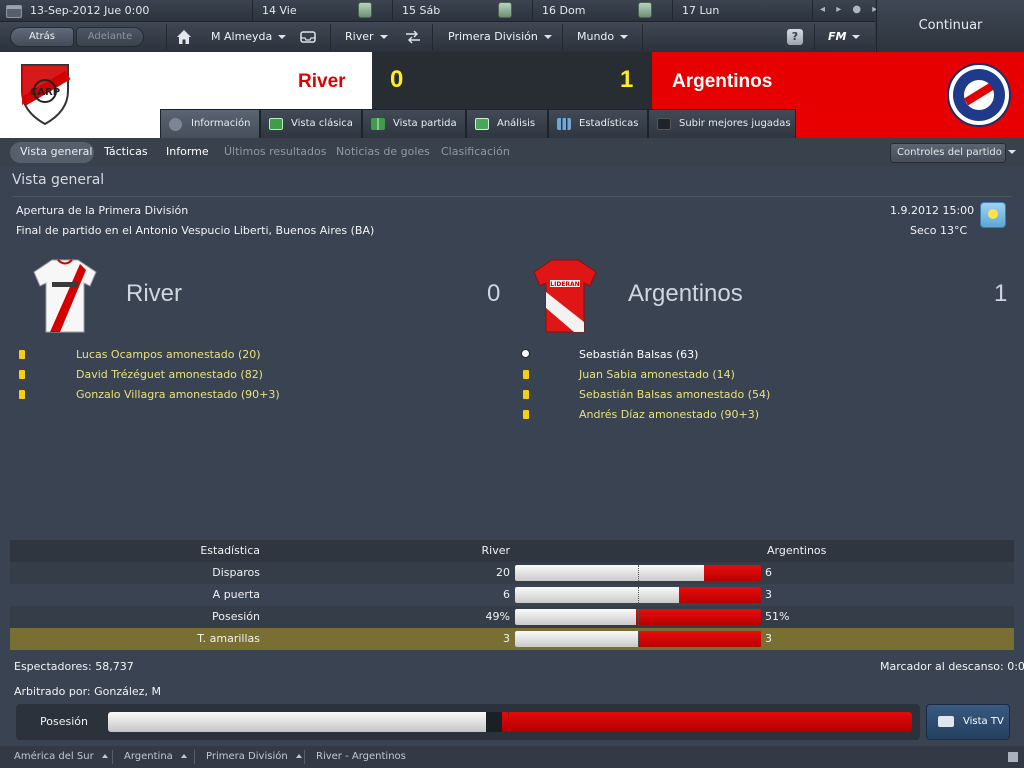  I want to click on scoreboard, so click(512, 80).